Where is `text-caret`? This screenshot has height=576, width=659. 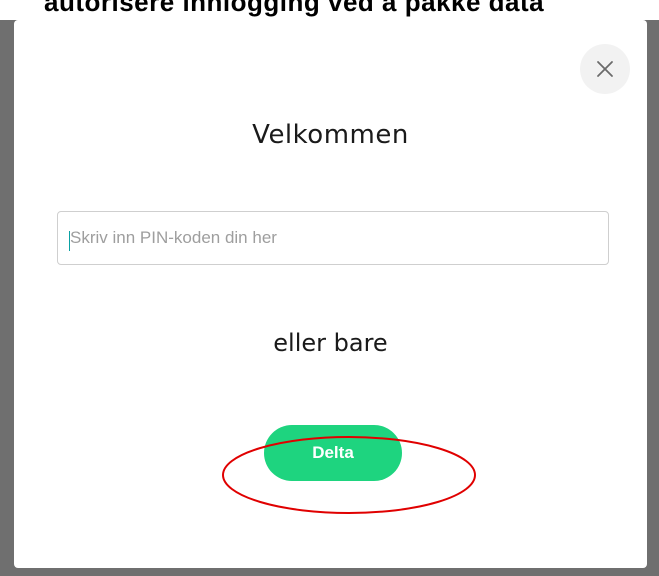 text-caret is located at coordinates (69, 241).